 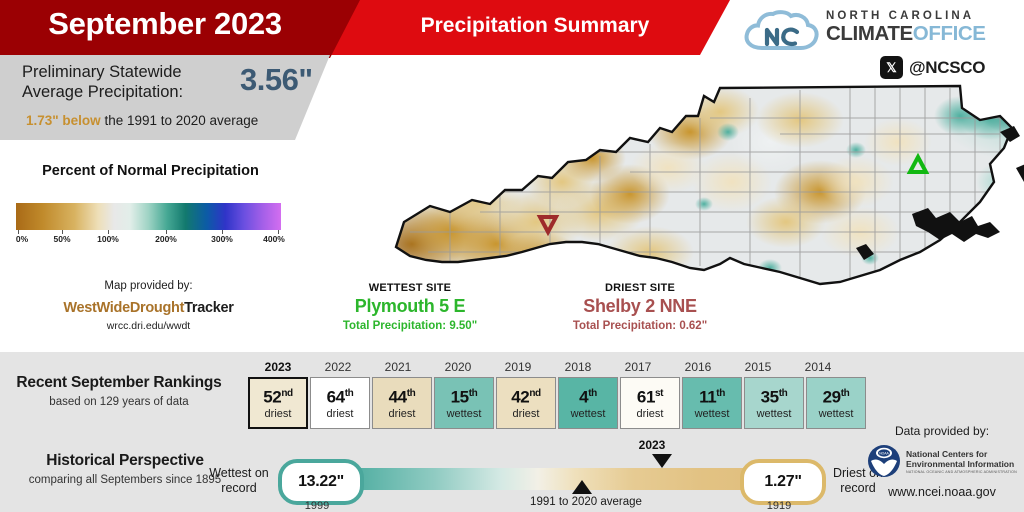 What do you see at coordinates (698, 367) in the screenshot?
I see `ranking-year-2016: 2016` at bounding box center [698, 367].